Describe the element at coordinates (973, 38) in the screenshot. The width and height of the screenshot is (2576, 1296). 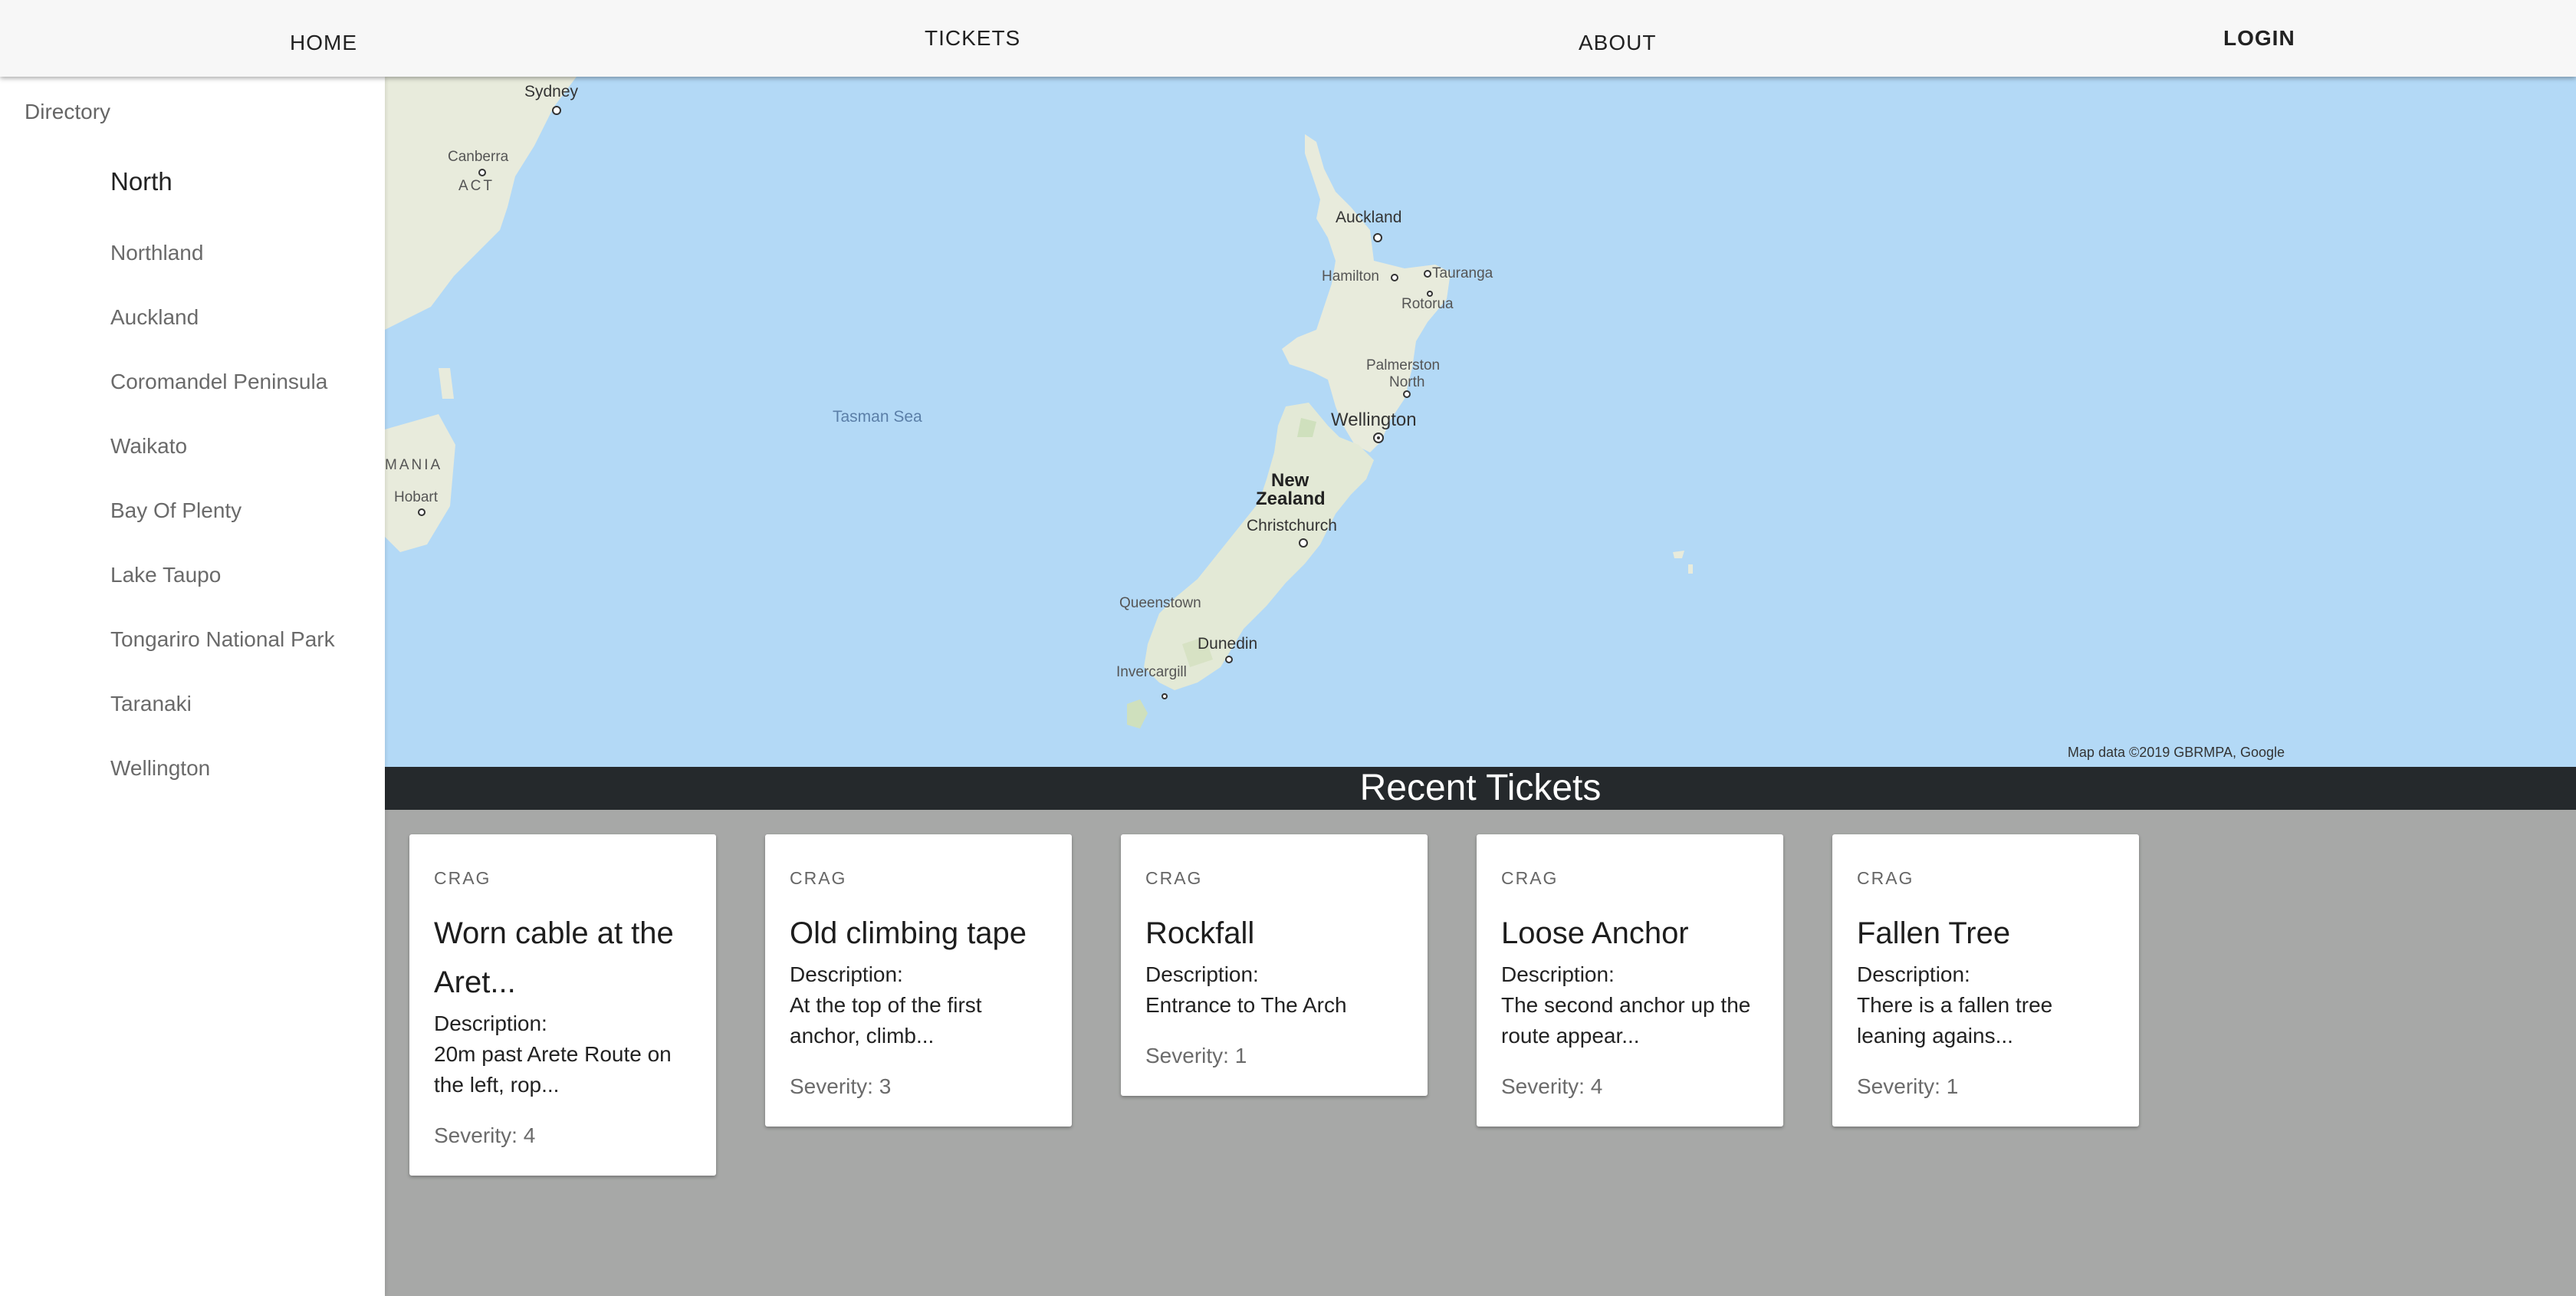
I see `nav-tickets-link: TICKETS` at that location.